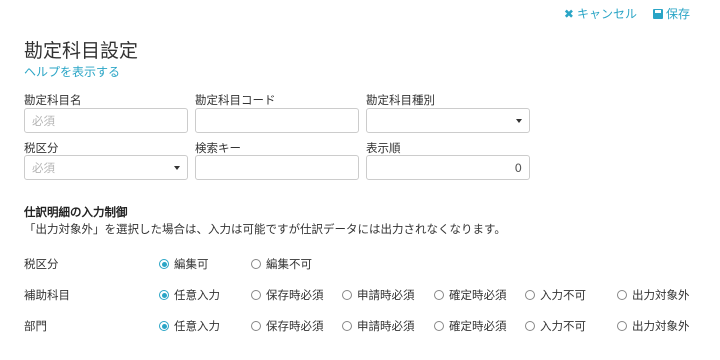 Image resolution: width=720 pixels, height=360 pixels. Describe the element at coordinates (35, 326) in the screenshot. I see `row-label-department: 部門` at that location.